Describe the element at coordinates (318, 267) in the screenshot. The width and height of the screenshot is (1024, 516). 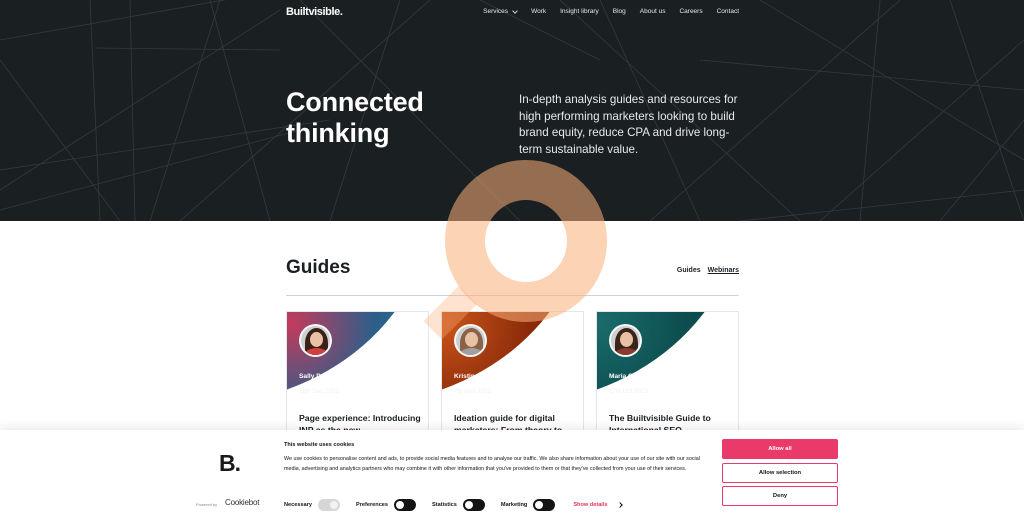
I see `section-title: Guides` at that location.